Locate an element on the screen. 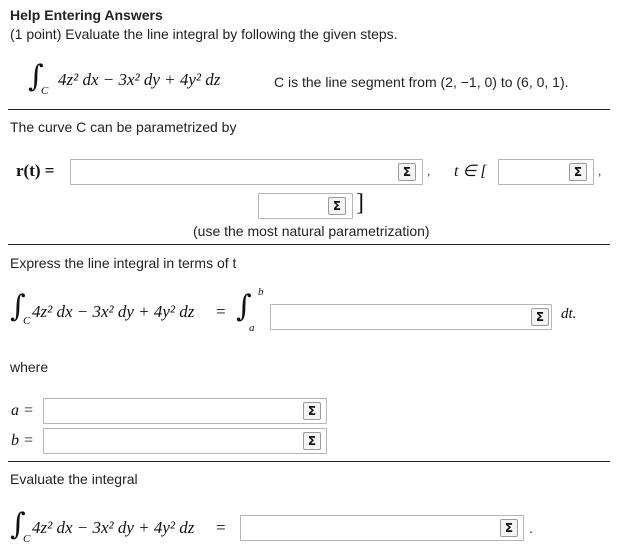  problem-integral: ∫ C 4z² dx − 3x² dy + 4y² dz is located at coordinates (148, 80).